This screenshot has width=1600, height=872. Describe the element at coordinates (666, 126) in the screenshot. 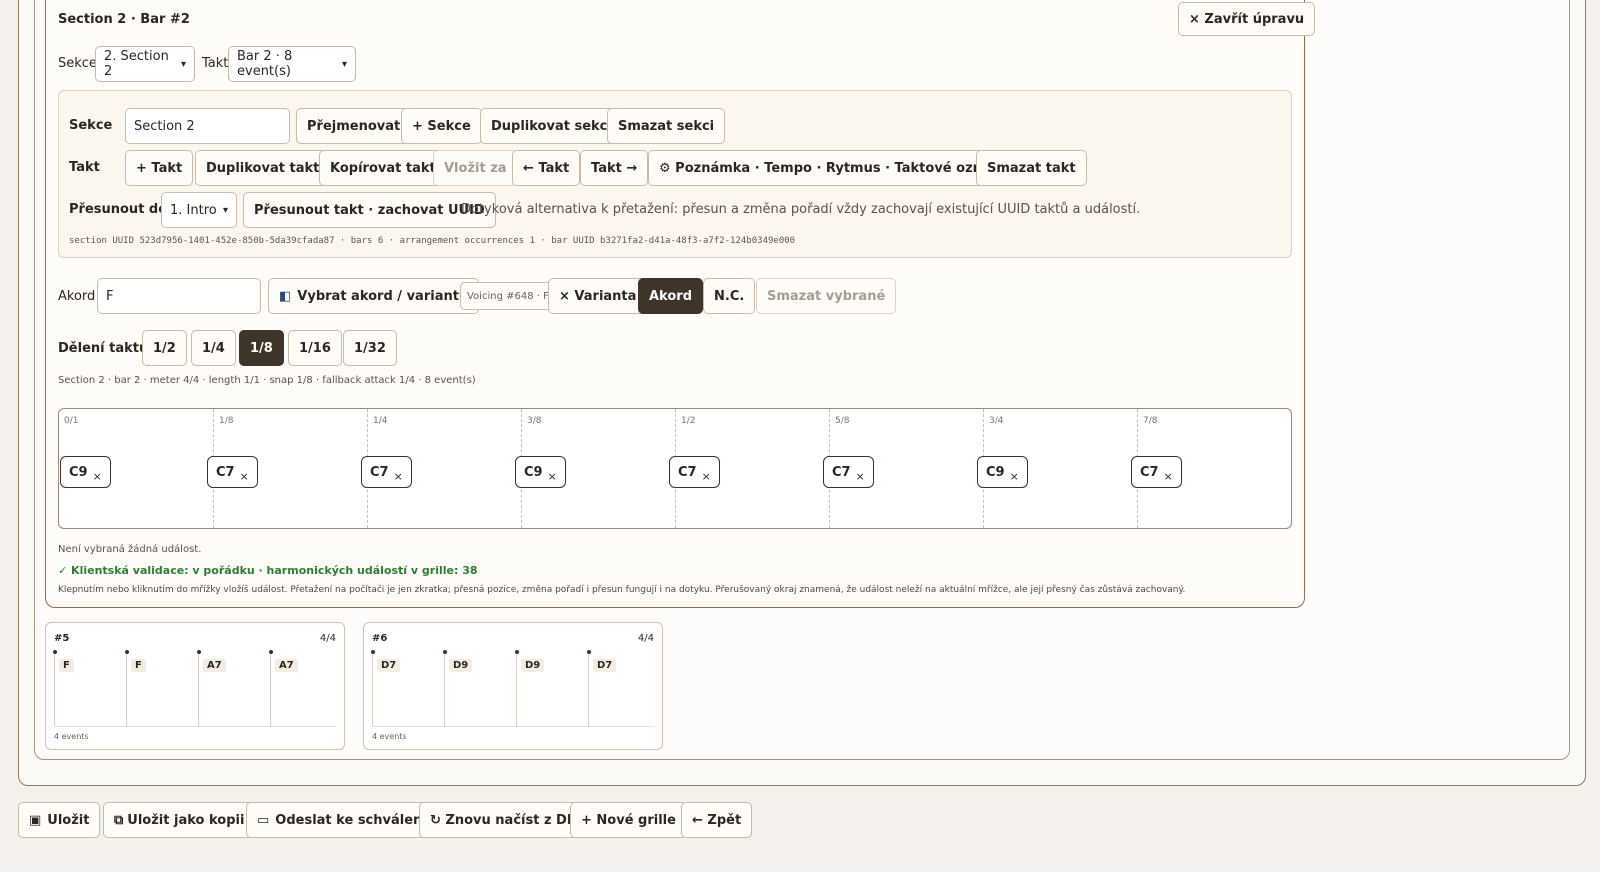

I see `delete-section-button: Smazat sekci` at that location.